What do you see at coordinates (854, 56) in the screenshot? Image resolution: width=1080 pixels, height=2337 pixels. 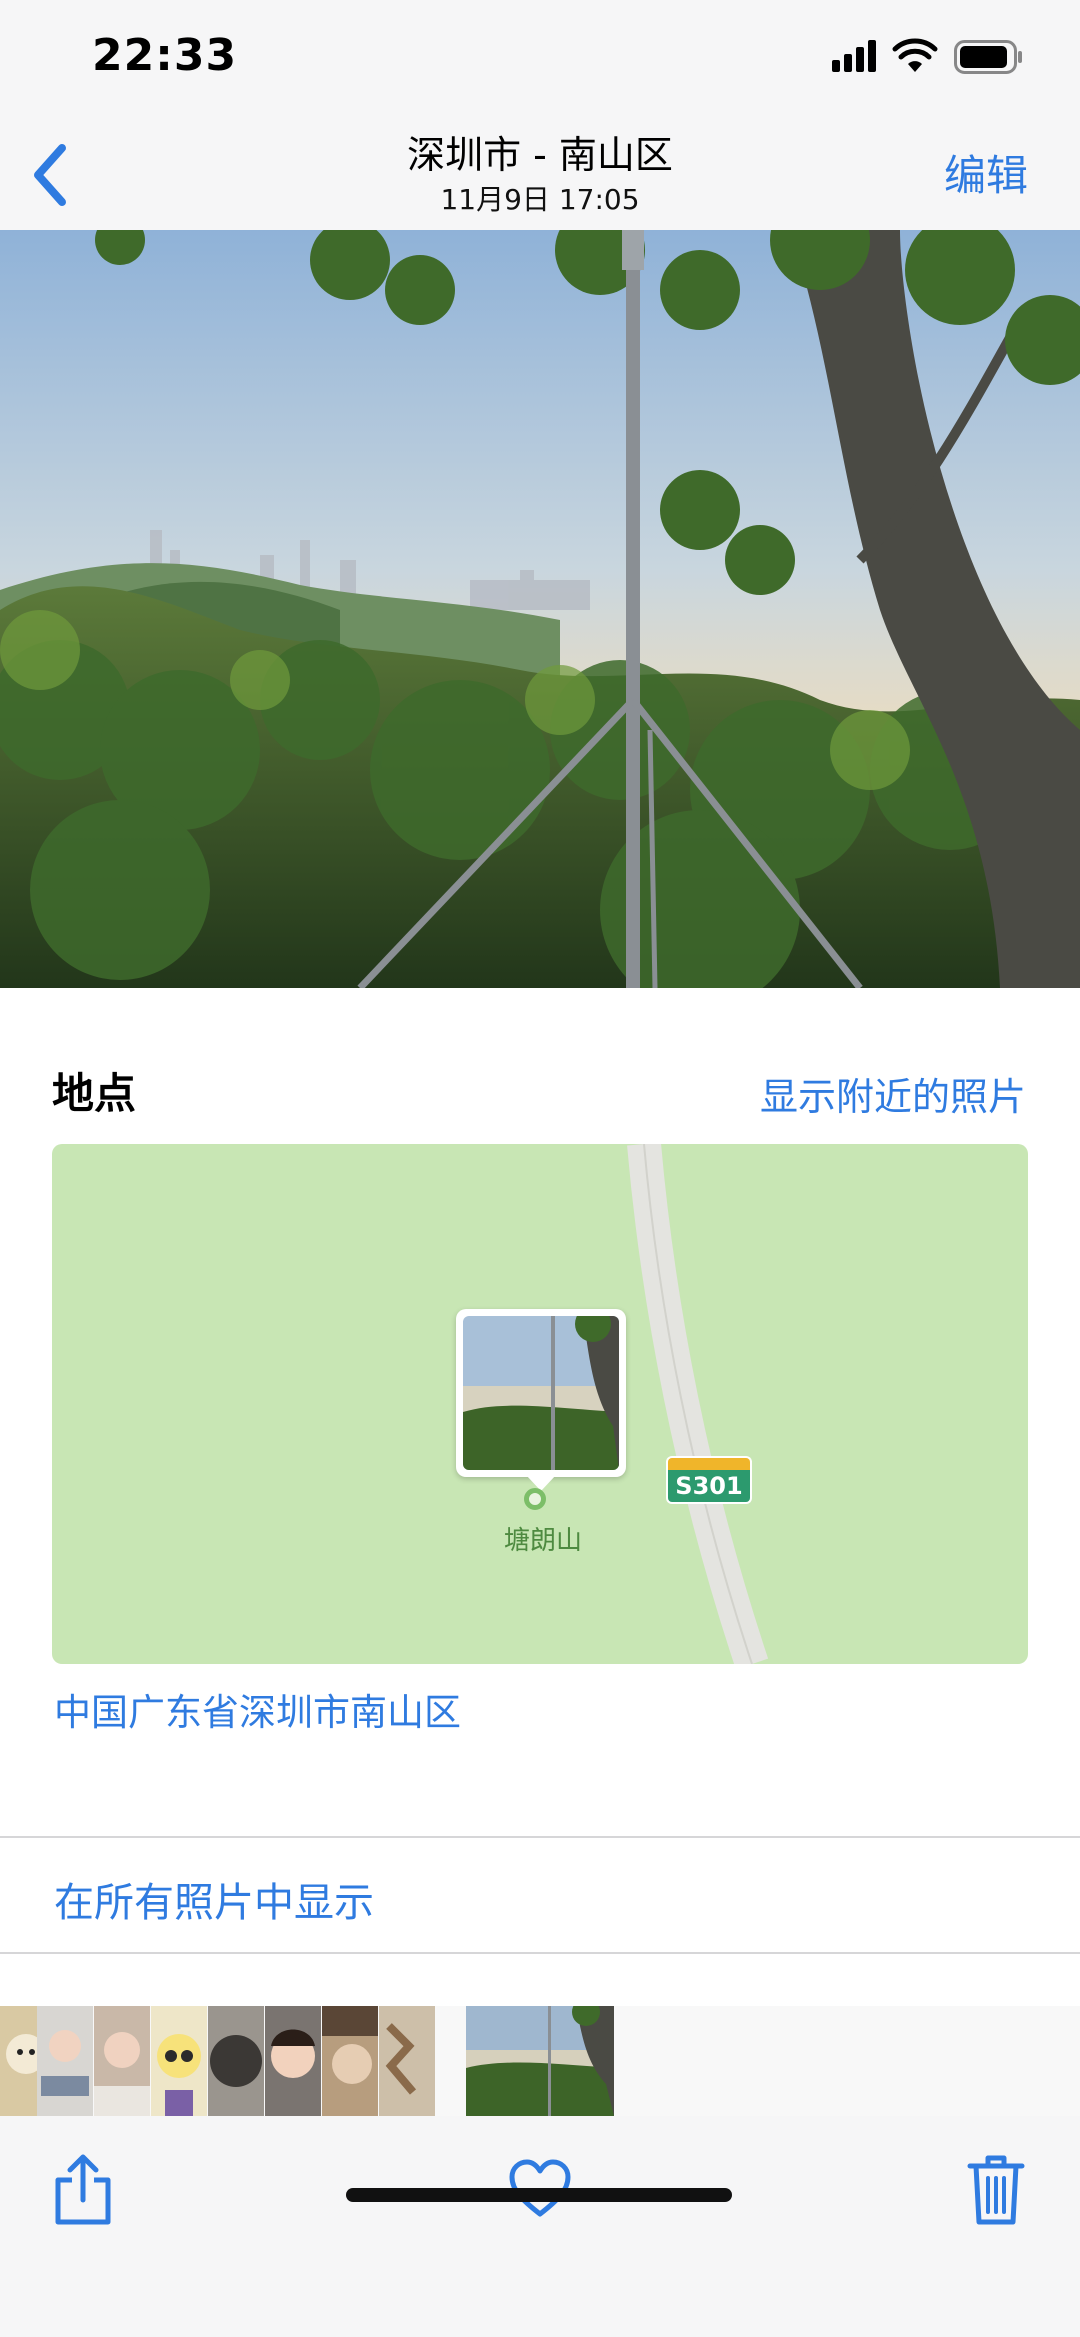 I see `cellular-signal-icon` at bounding box center [854, 56].